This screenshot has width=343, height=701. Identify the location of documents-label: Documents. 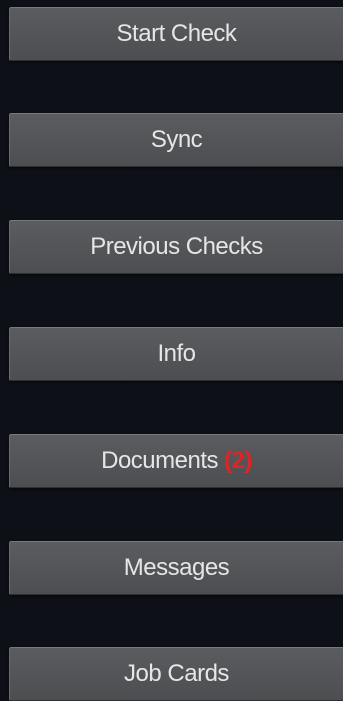
(160, 460).